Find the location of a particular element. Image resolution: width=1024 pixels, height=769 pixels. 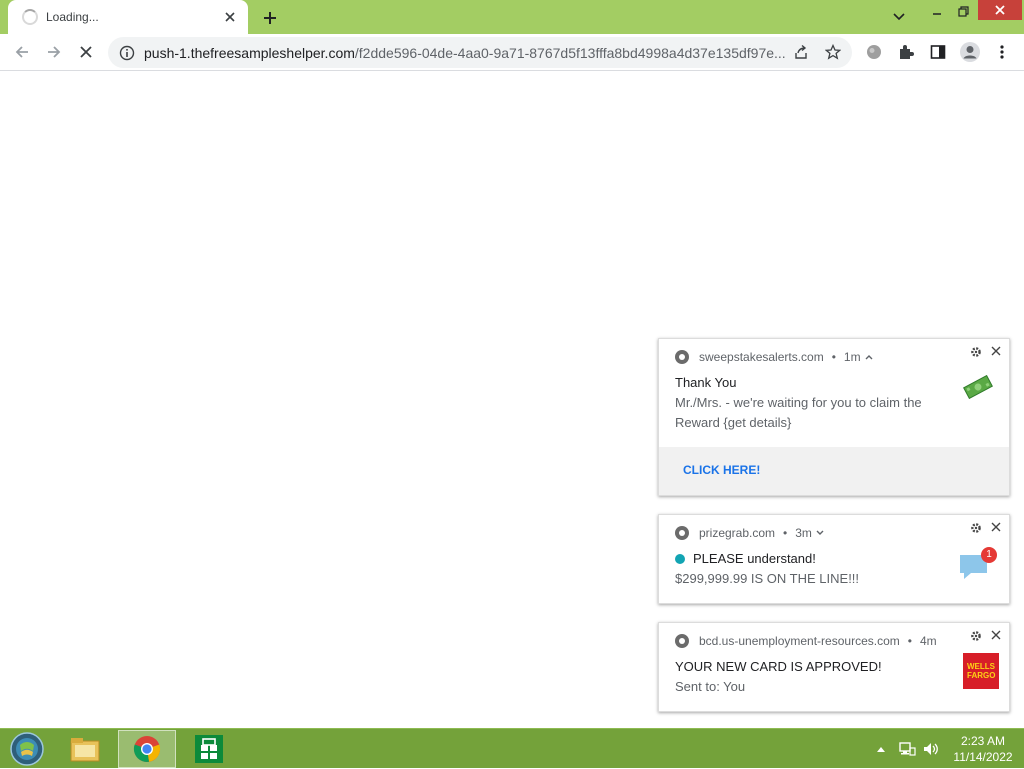

wells-fargo-logo: WELLS FARGO is located at coordinates (981, 671).